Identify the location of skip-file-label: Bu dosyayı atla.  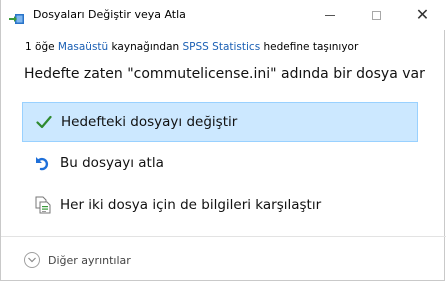
(112, 163).